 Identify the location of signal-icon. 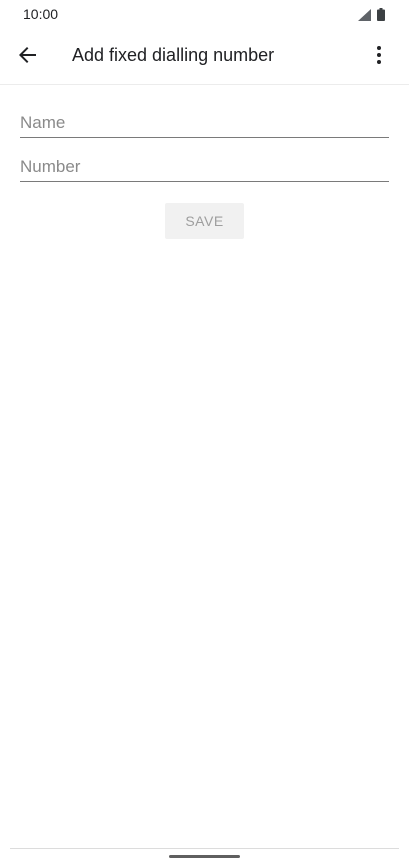
(364, 14).